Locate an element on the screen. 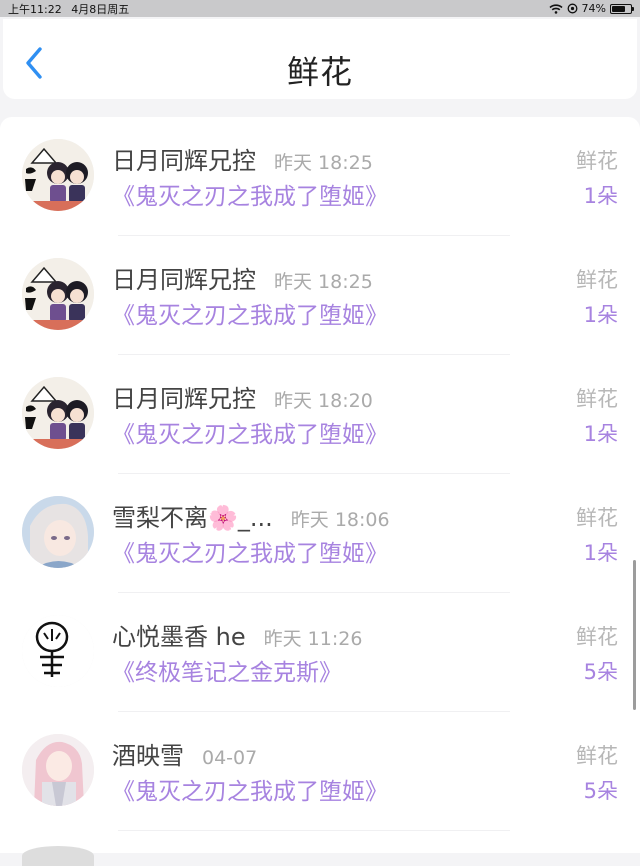 This screenshot has height=866, width=640. name-line: 心悦墨香 he 昨天 11:26 is located at coordinates (237, 634).